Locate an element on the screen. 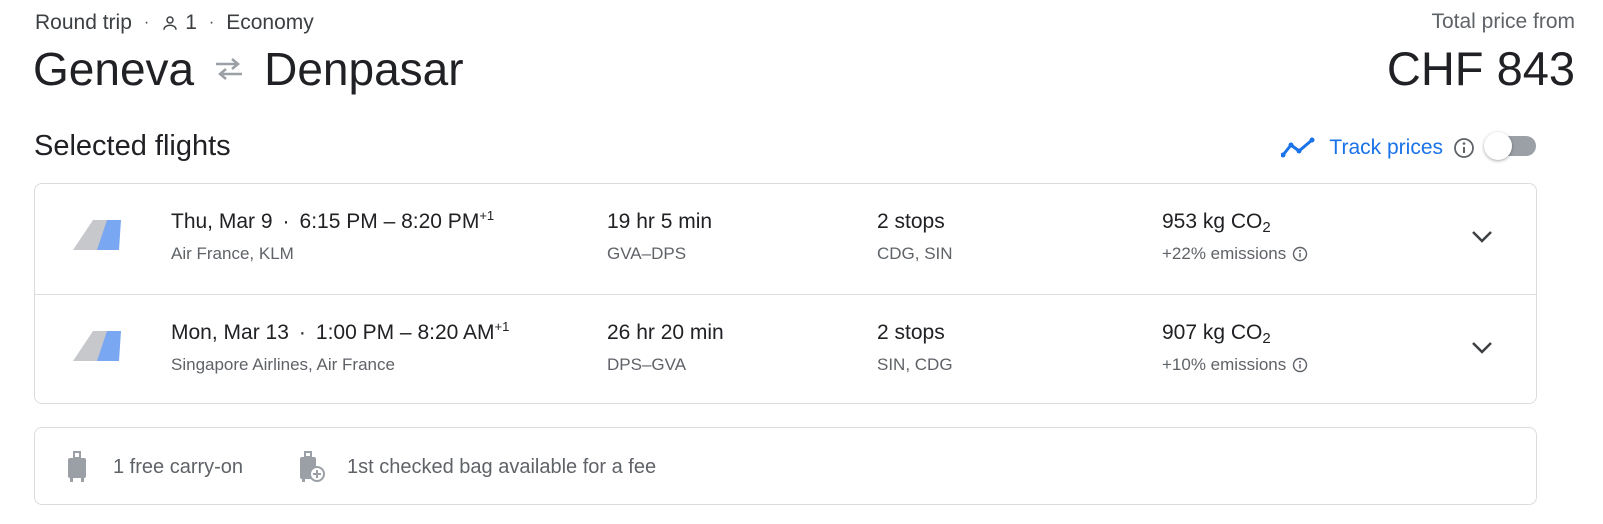 This screenshot has height=524, width=1603. flight-times: 1:00 PM – 8:20 AM is located at coordinates (405, 332).